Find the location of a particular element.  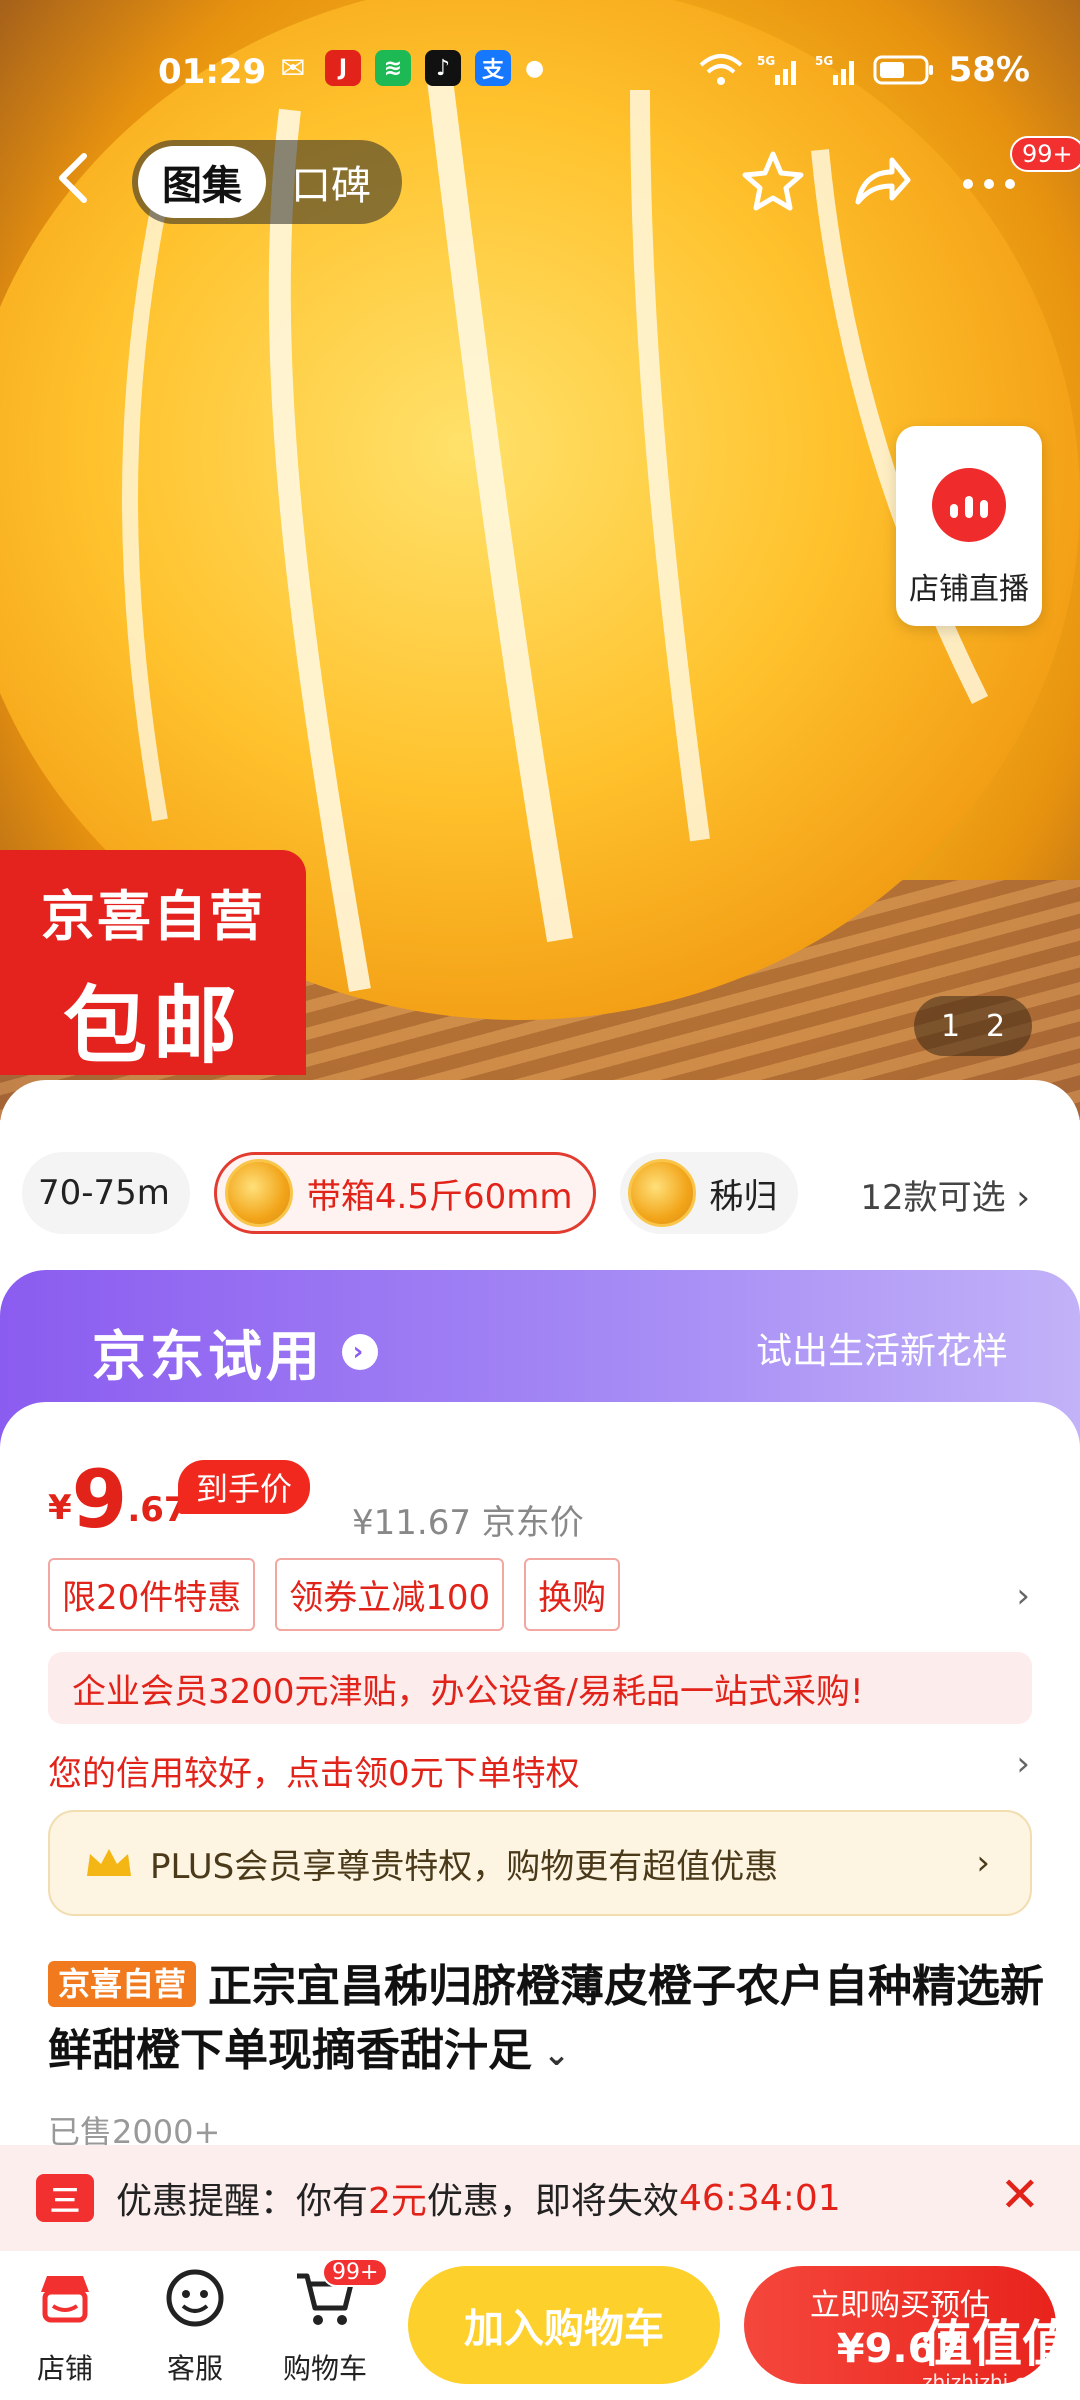

back-arrow-icon is located at coordinates (73, 178).